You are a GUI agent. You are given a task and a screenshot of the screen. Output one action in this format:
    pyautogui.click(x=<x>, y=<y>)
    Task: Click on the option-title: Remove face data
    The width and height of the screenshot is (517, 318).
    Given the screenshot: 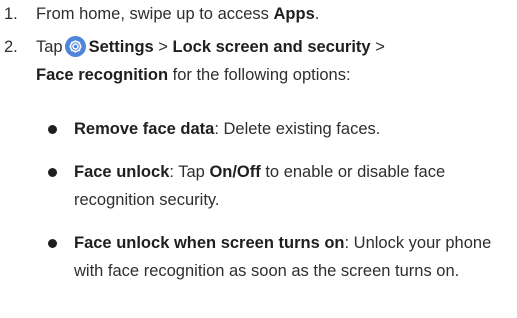 What is the action you would take?
    pyautogui.click(x=144, y=129)
    